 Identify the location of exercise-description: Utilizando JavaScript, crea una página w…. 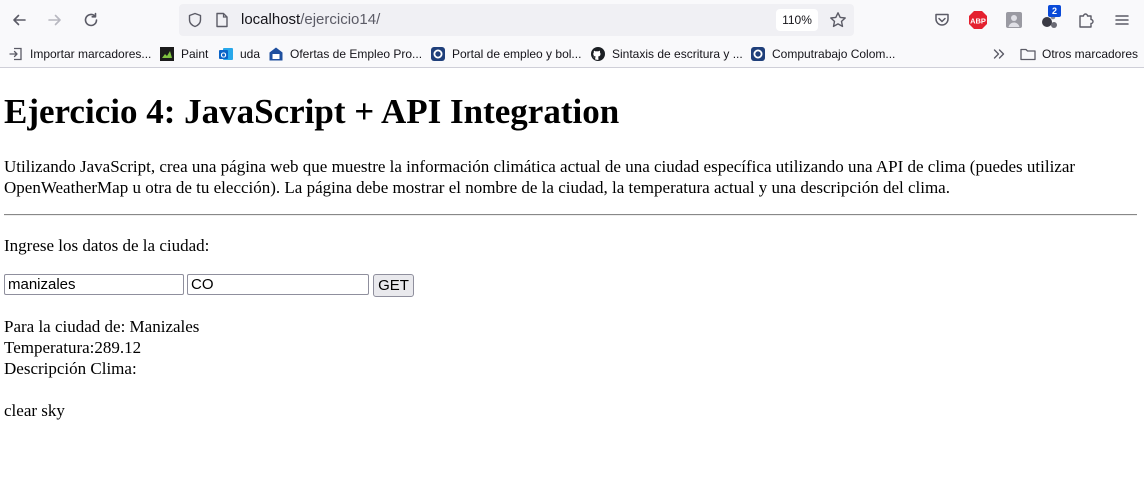
(540, 177).